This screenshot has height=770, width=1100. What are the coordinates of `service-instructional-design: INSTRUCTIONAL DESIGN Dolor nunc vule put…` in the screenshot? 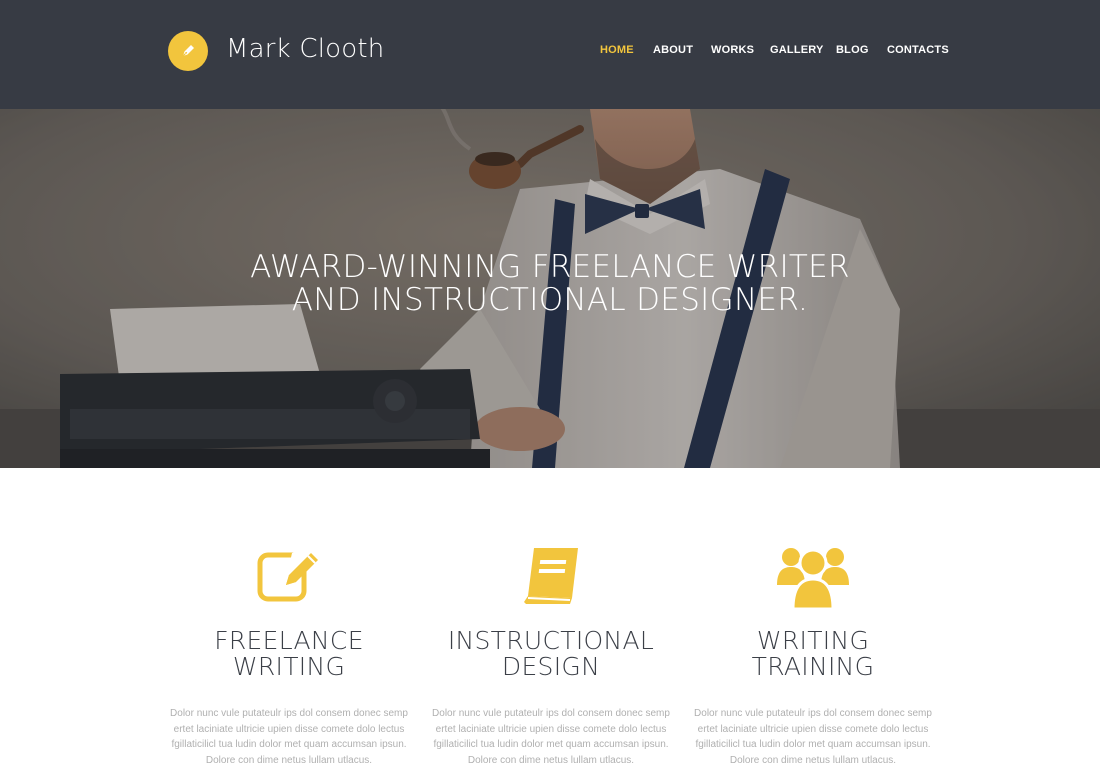 It's located at (551, 654).